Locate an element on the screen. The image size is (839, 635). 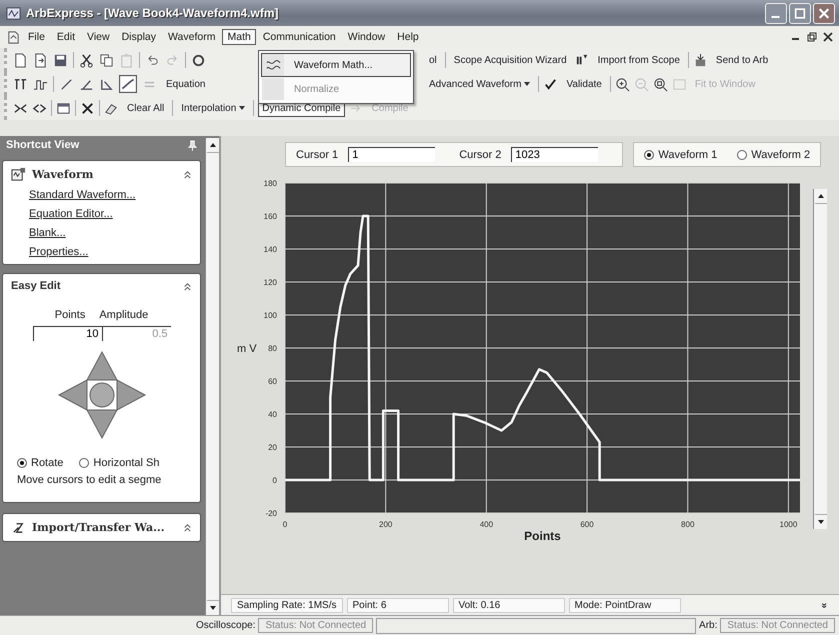
maximize-button is located at coordinates (800, 13).